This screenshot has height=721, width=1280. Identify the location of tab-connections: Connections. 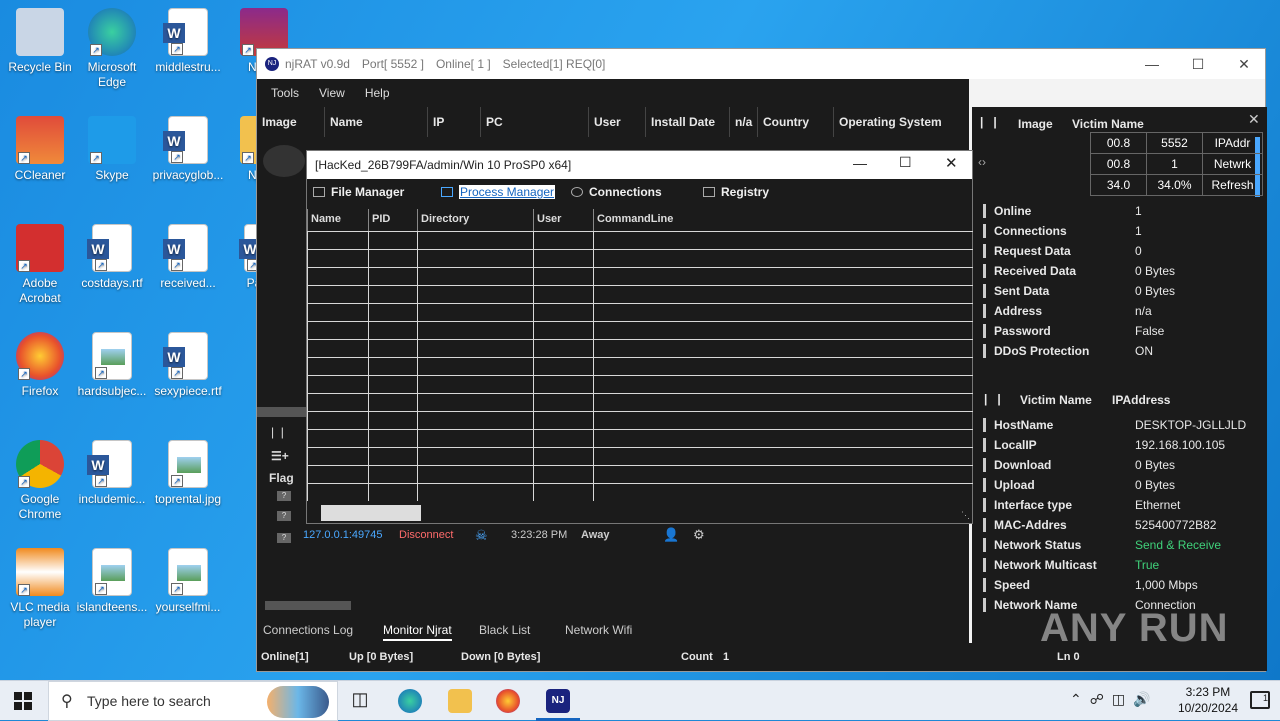
(616, 192).